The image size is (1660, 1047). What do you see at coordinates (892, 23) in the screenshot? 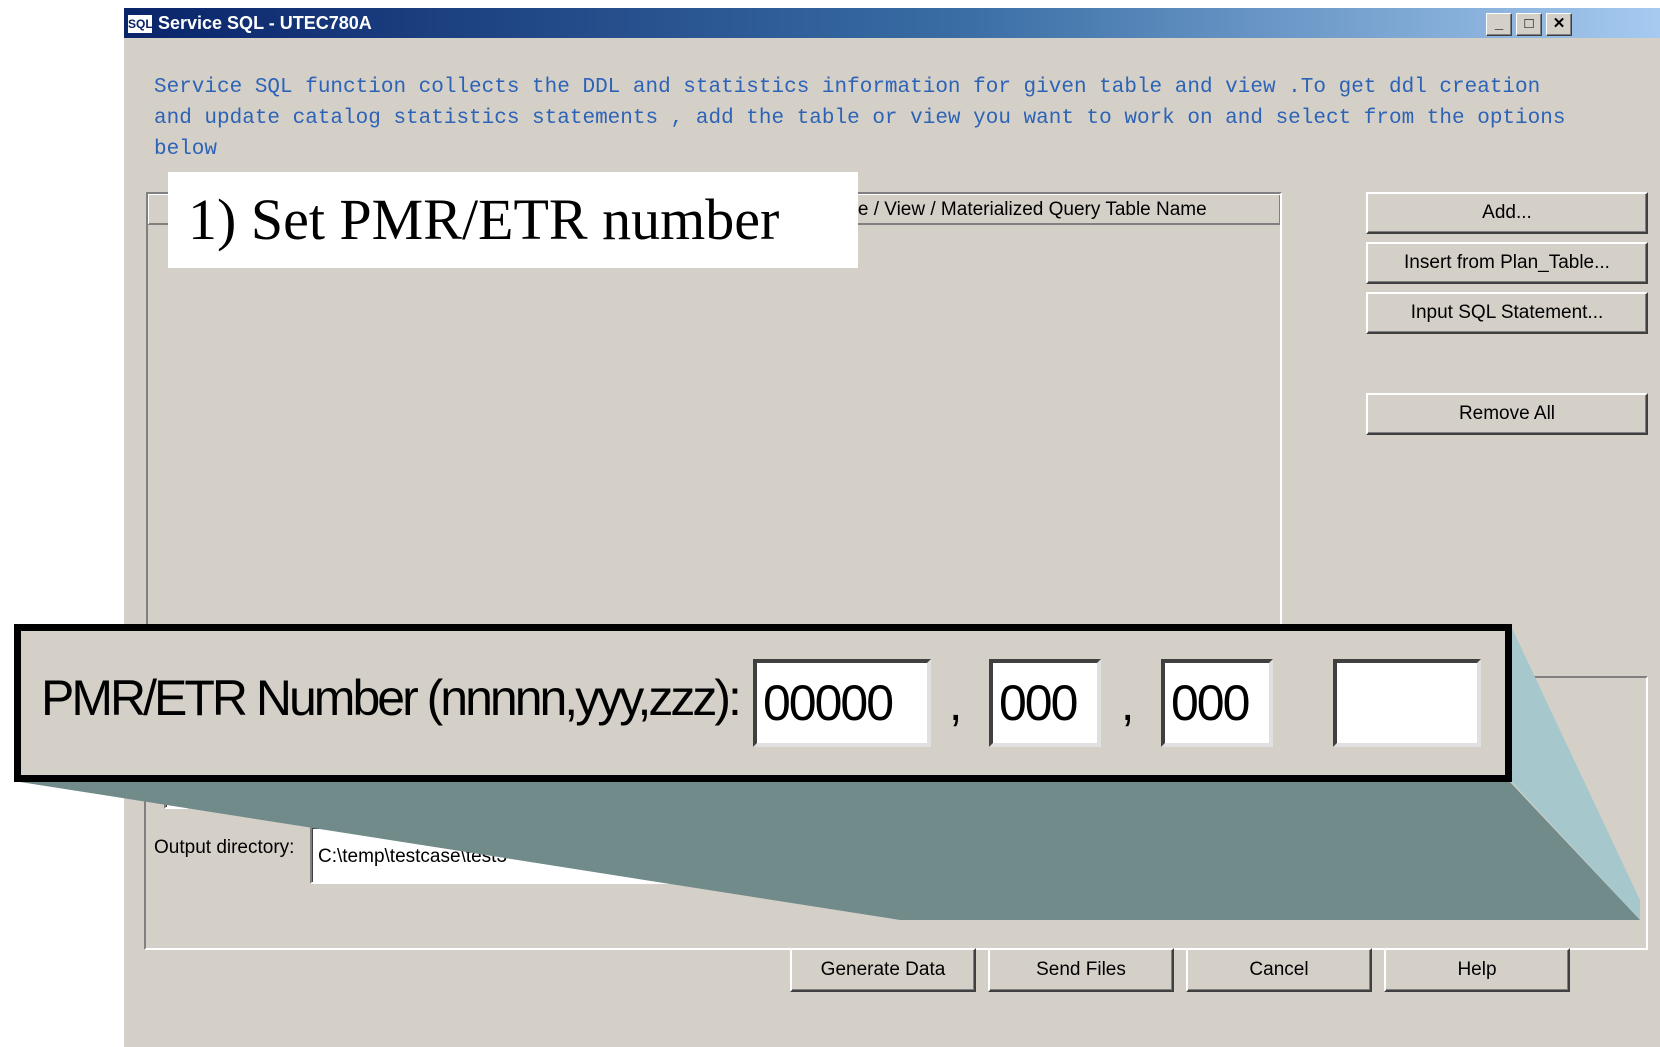
I see `title-bar: SQL Service SQL - UTEC780A _ □ ✕` at bounding box center [892, 23].